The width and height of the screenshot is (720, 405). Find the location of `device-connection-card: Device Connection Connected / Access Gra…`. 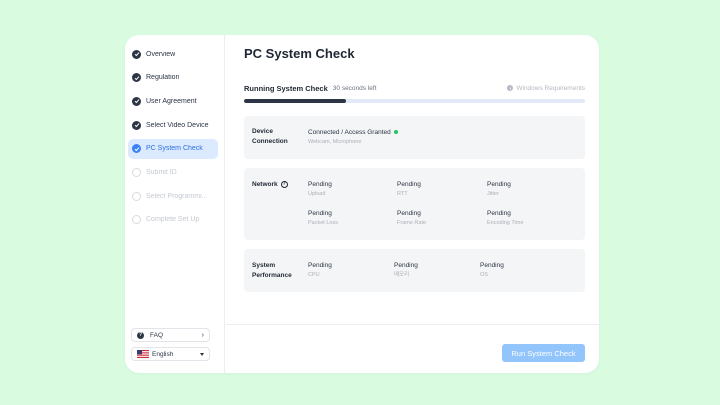

device-connection-card: Device Connection Connected / Access Gra… is located at coordinates (414, 137).